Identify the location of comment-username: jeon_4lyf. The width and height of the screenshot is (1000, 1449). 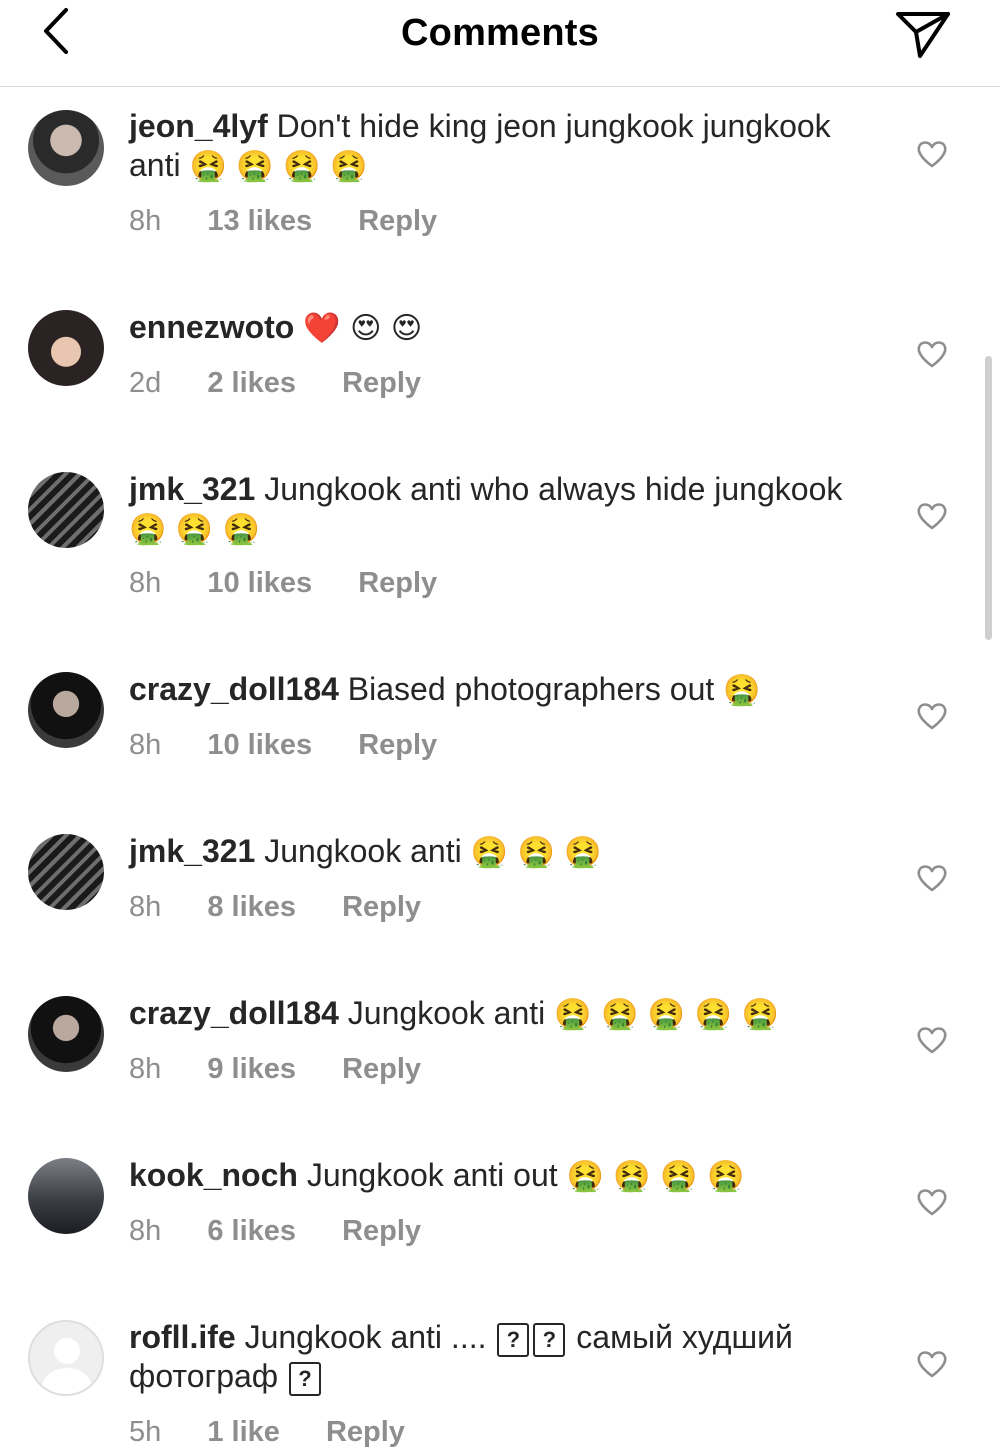
(198, 126).